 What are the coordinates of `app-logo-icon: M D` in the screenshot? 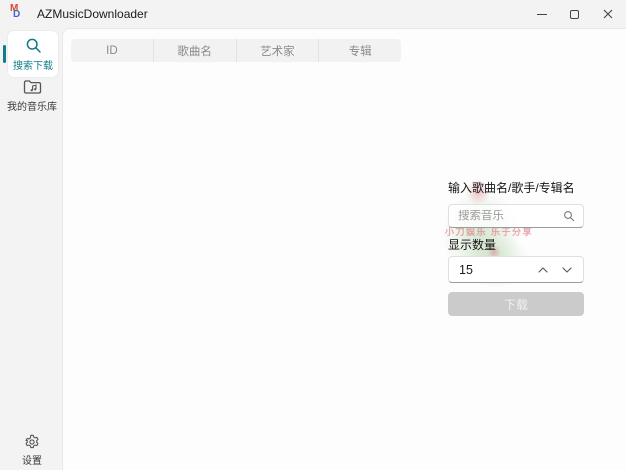 It's located at (15, 11).